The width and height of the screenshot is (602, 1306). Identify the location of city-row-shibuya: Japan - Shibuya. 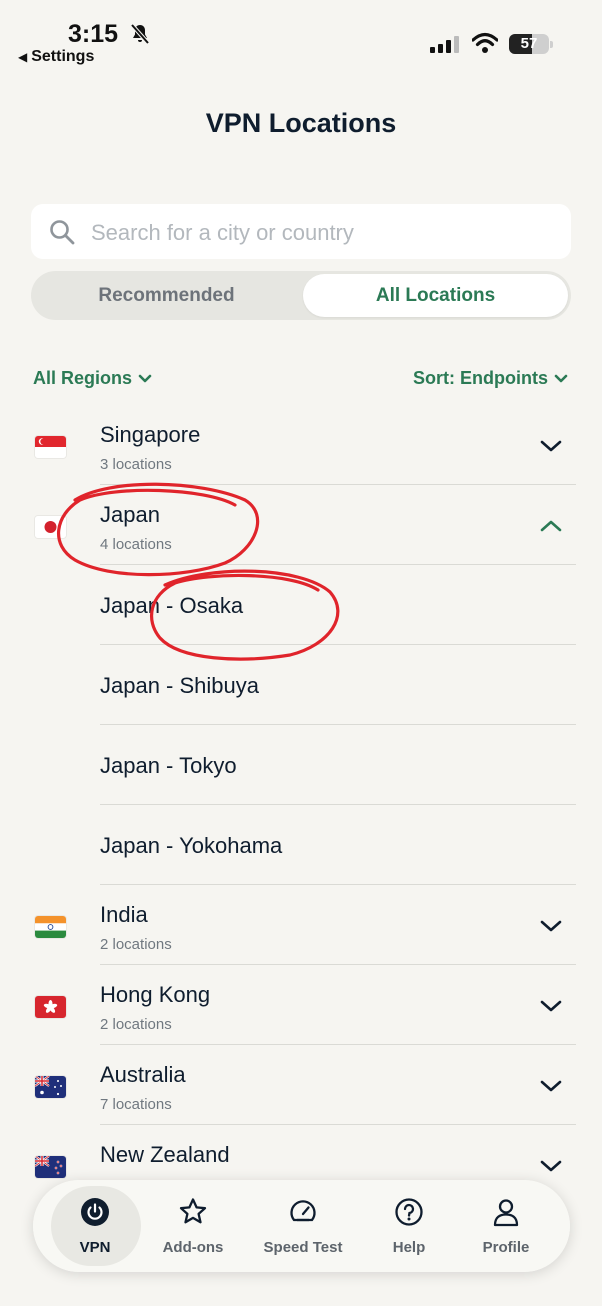
(301, 685).